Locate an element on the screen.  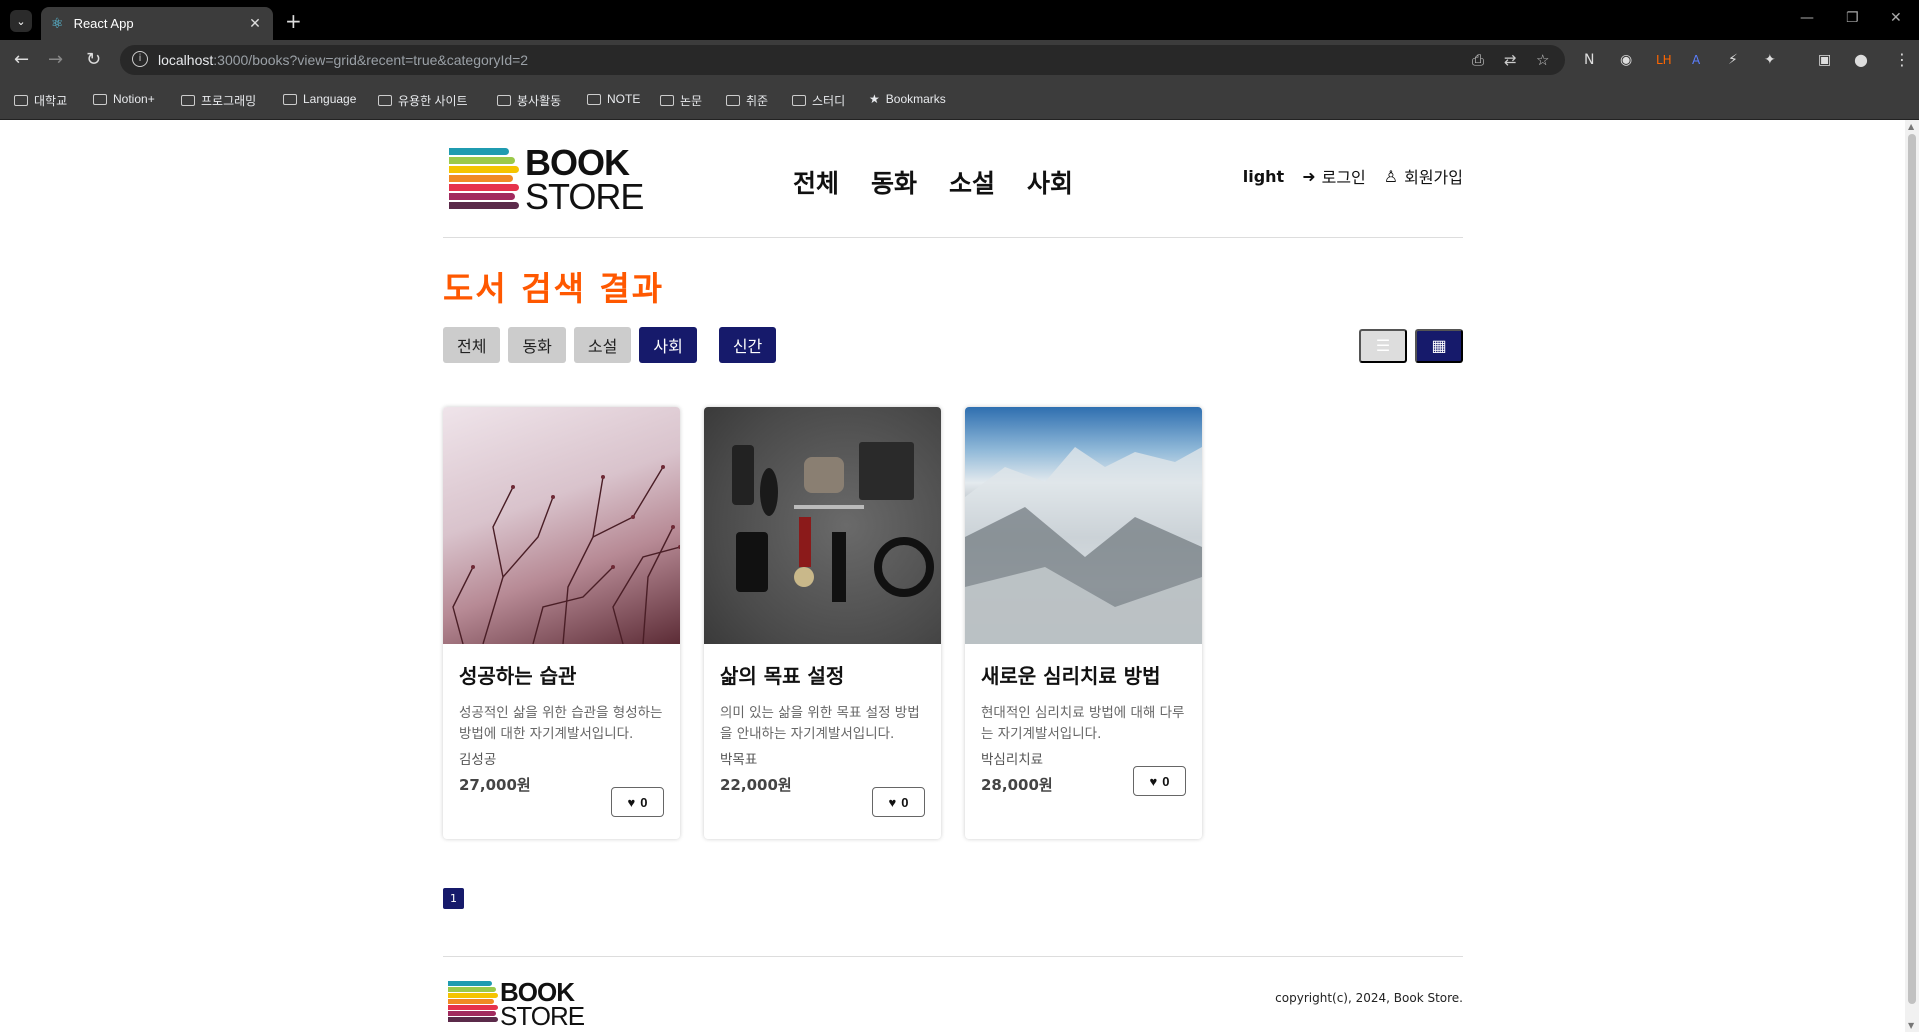
list-view-button: ☰ is located at coordinates (1383, 346).